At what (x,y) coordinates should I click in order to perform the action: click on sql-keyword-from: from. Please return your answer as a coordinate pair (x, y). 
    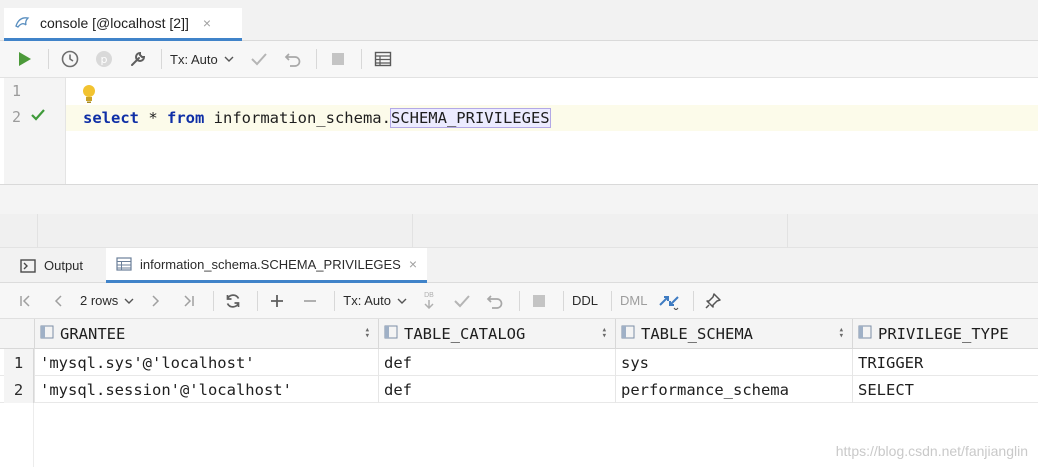
    Looking at the image, I should click on (186, 118).